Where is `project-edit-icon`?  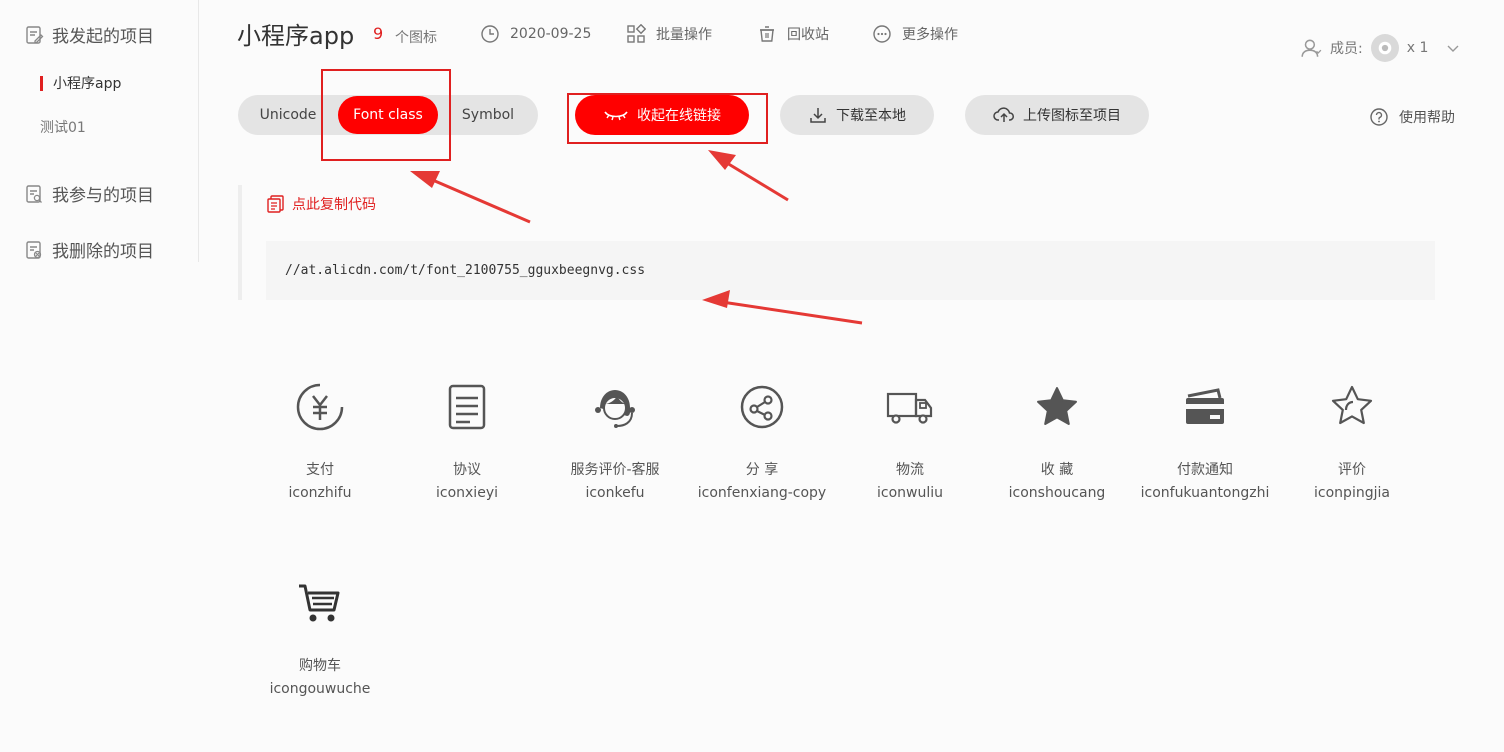
project-edit-icon is located at coordinates (35, 34).